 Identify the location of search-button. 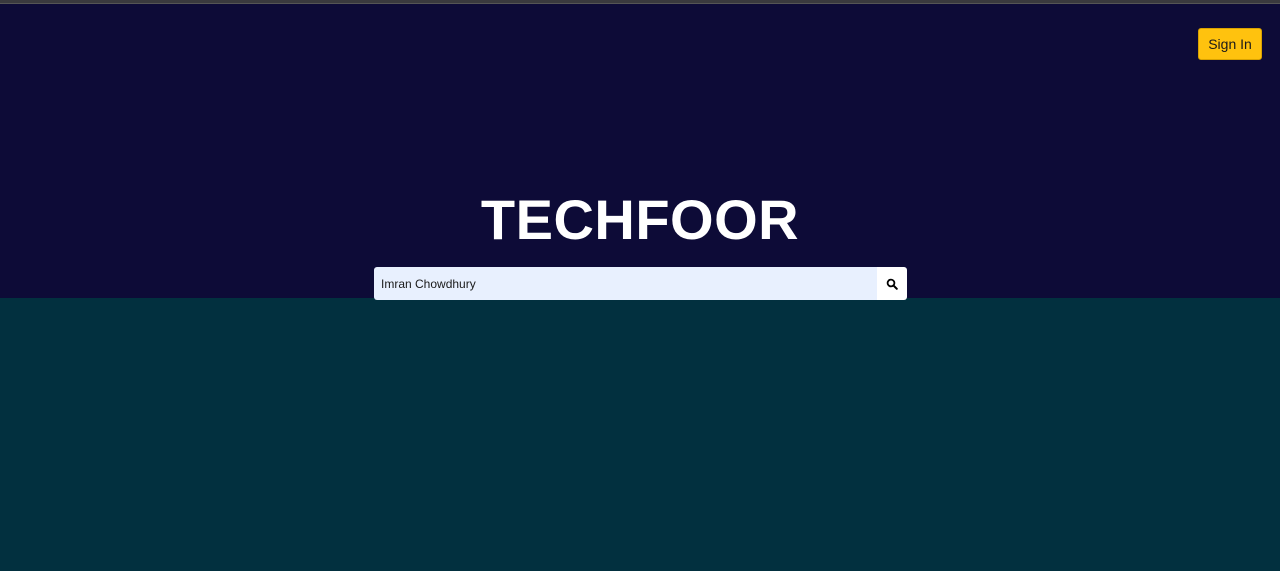
(892, 283).